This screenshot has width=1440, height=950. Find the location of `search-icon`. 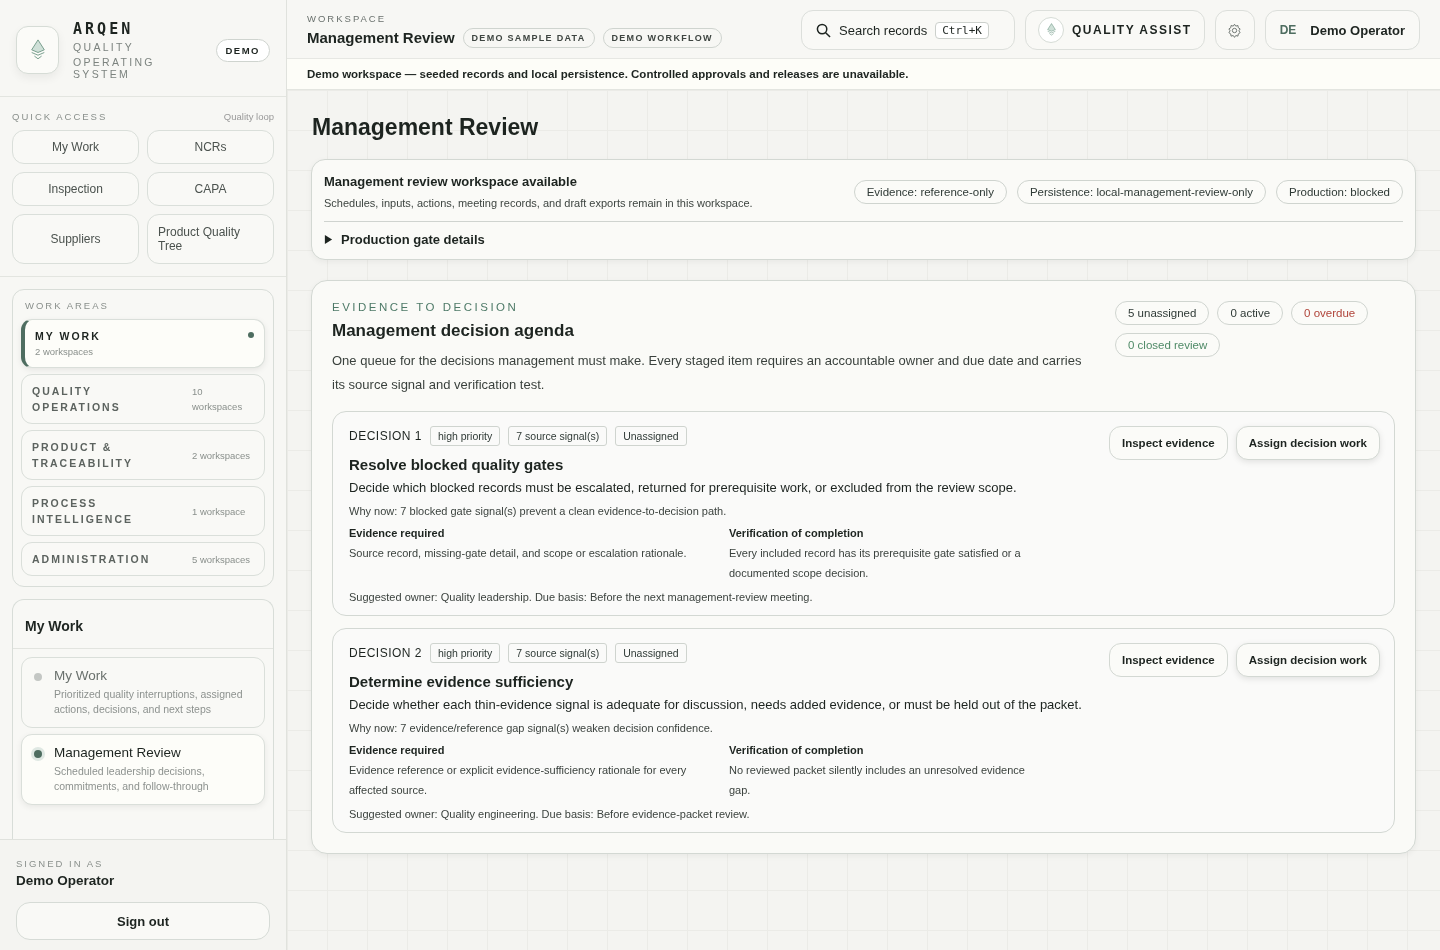

search-icon is located at coordinates (823, 30).